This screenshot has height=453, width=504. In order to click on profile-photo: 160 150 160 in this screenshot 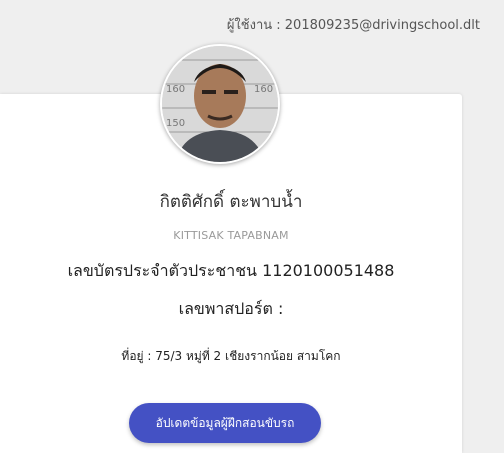, I will do `click(220, 104)`.